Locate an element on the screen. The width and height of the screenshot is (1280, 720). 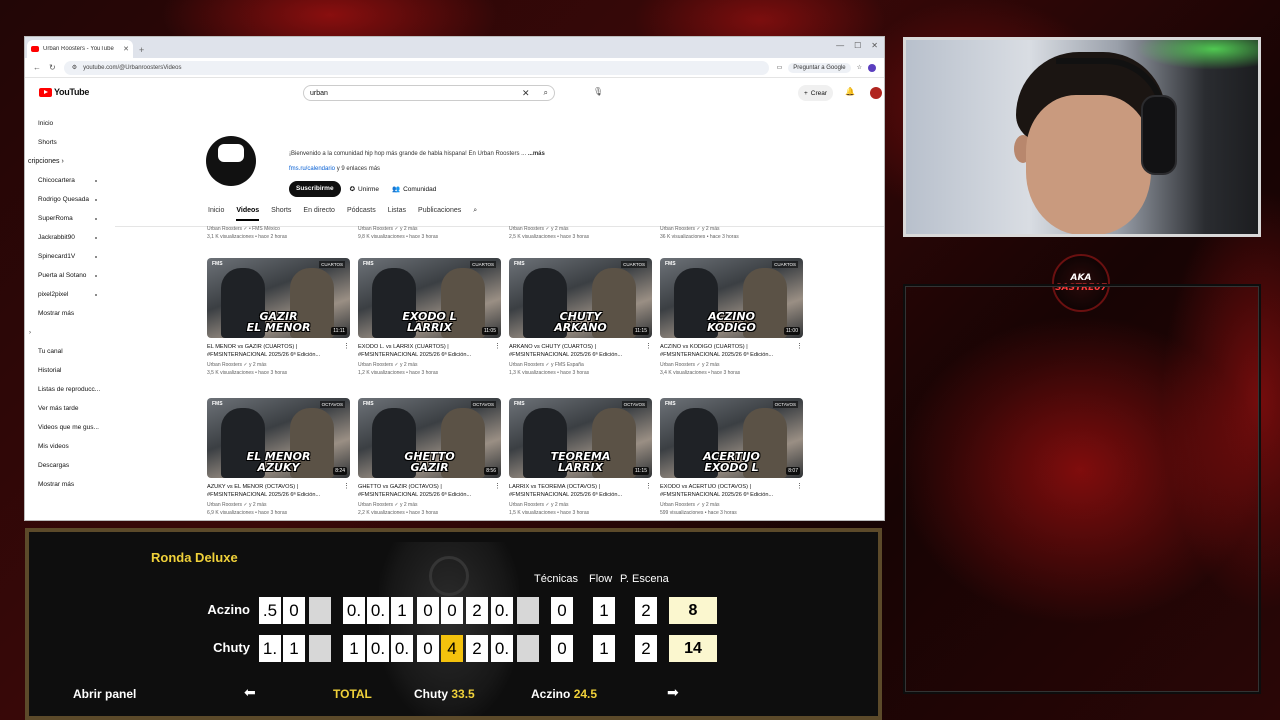
video-thumbnail: FMS CUARTOS ACZINO KODIGO 11:00 is located at coordinates (731, 298).